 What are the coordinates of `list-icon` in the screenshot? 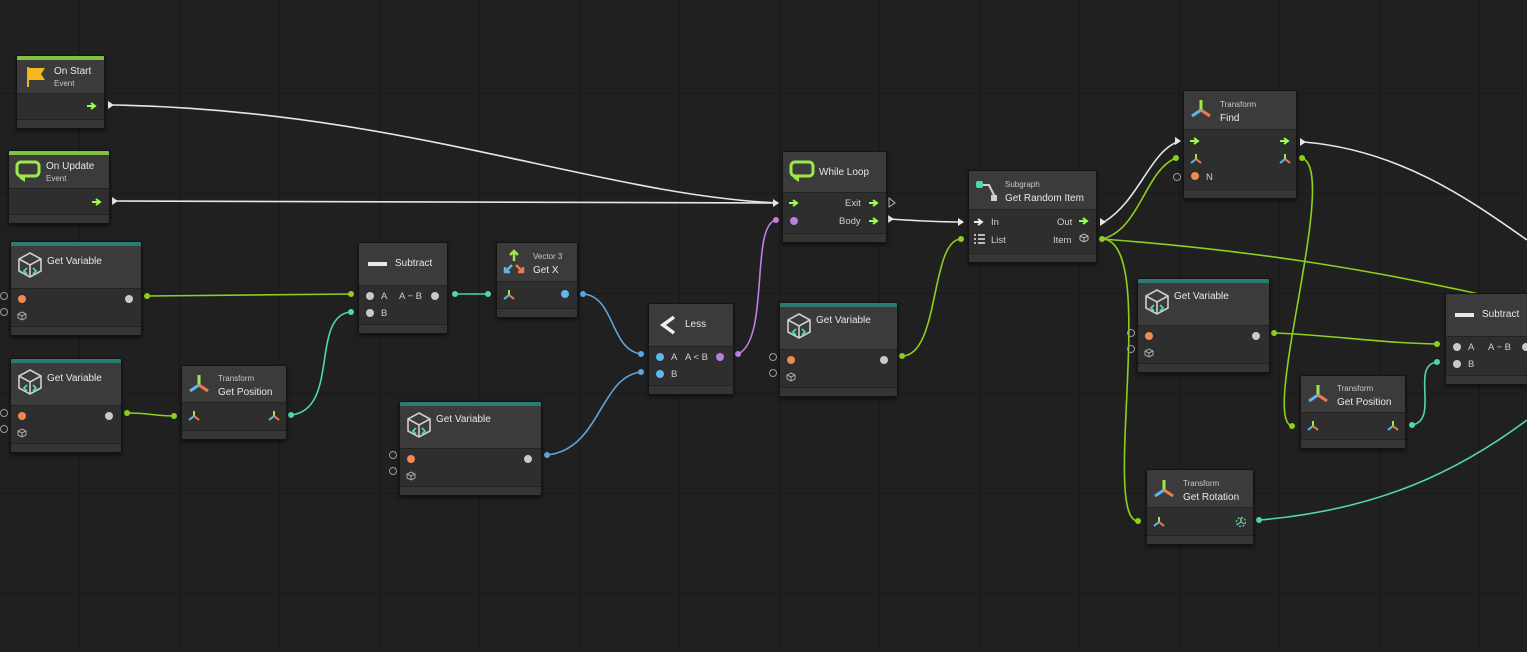 It's located at (979, 239).